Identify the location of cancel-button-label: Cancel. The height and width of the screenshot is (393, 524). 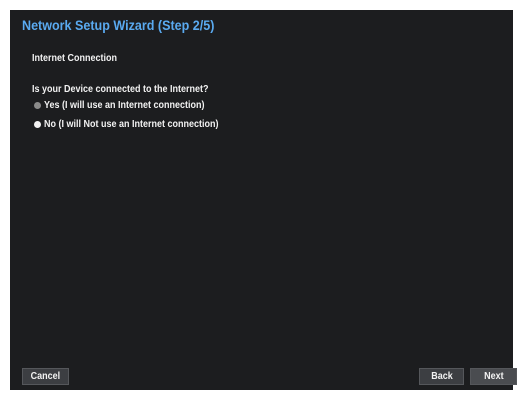
(45, 376).